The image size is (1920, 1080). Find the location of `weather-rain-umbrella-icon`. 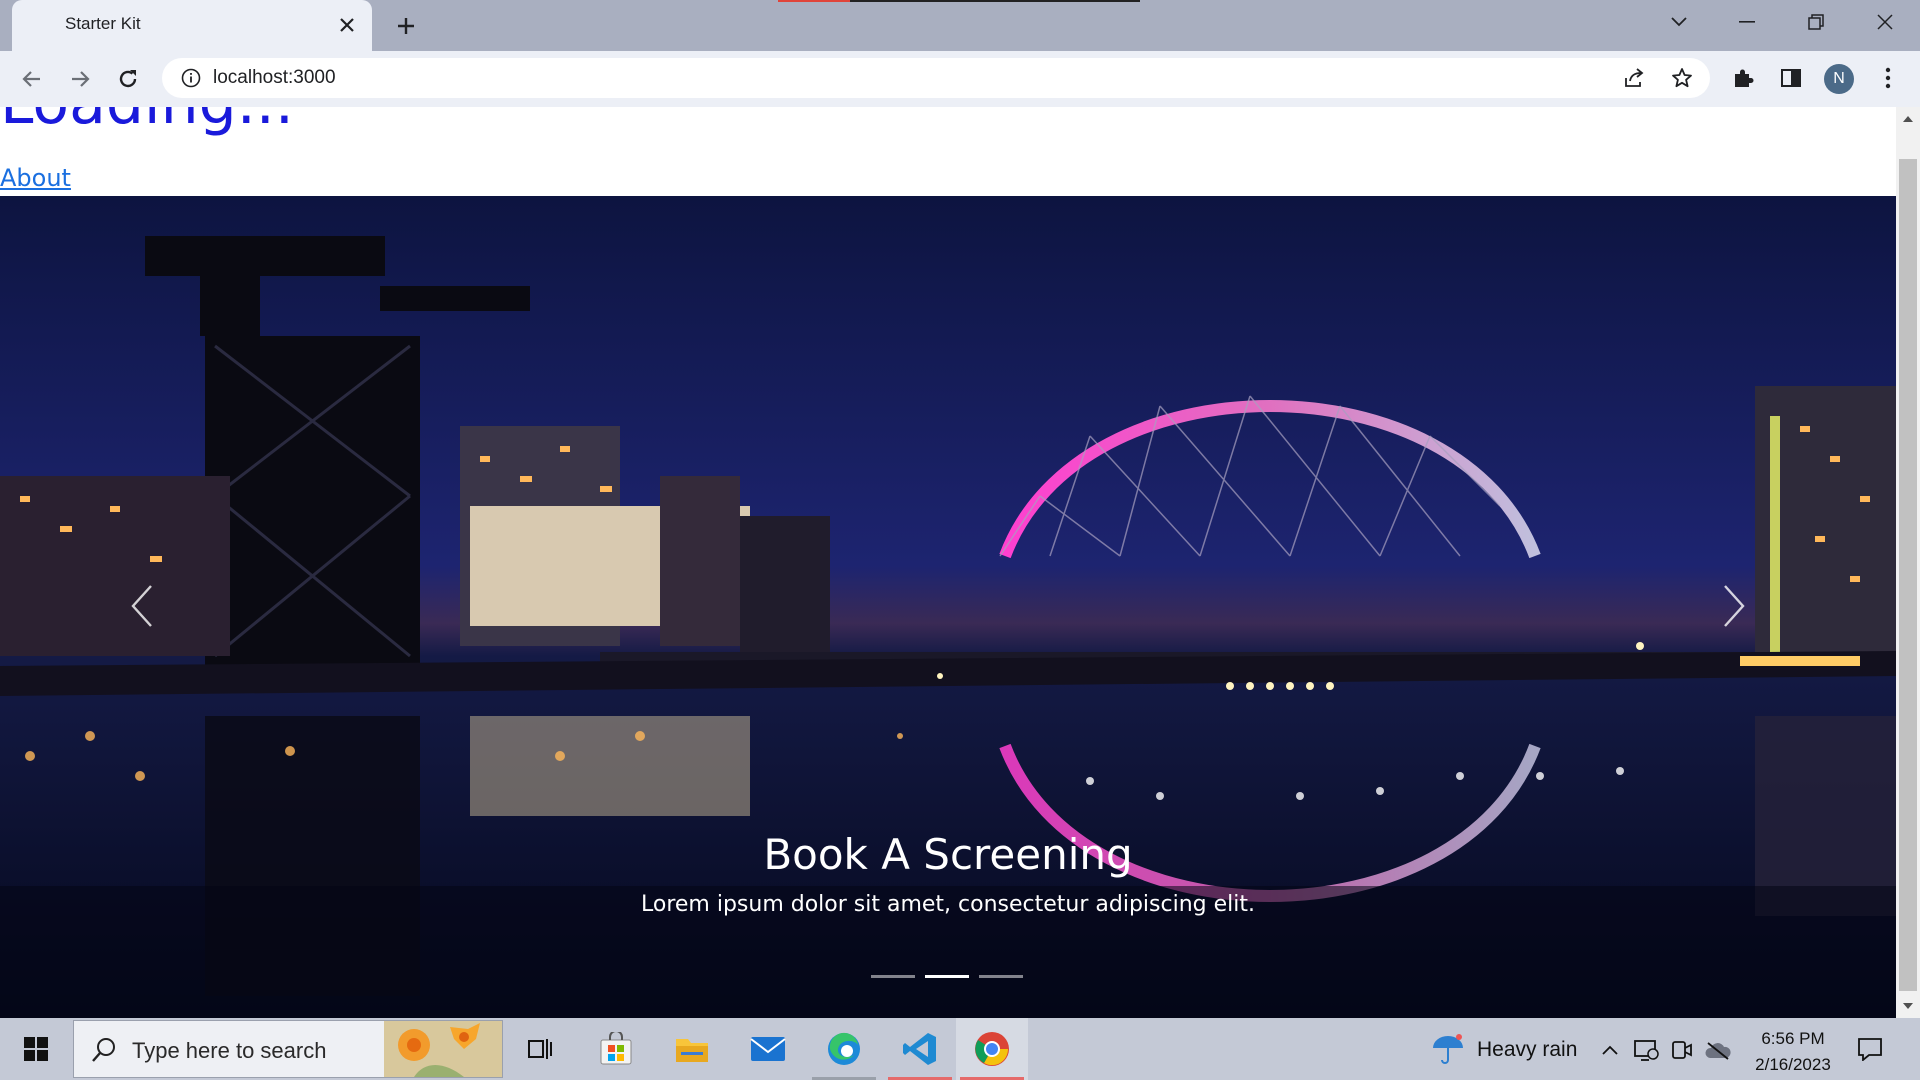

weather-rain-umbrella-icon is located at coordinates (1448, 1049).